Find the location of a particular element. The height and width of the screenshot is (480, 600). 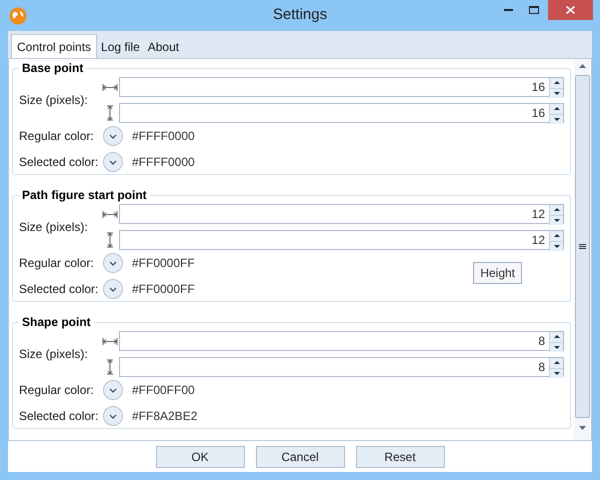

color-value: #FF00FF00 is located at coordinates (163, 390).